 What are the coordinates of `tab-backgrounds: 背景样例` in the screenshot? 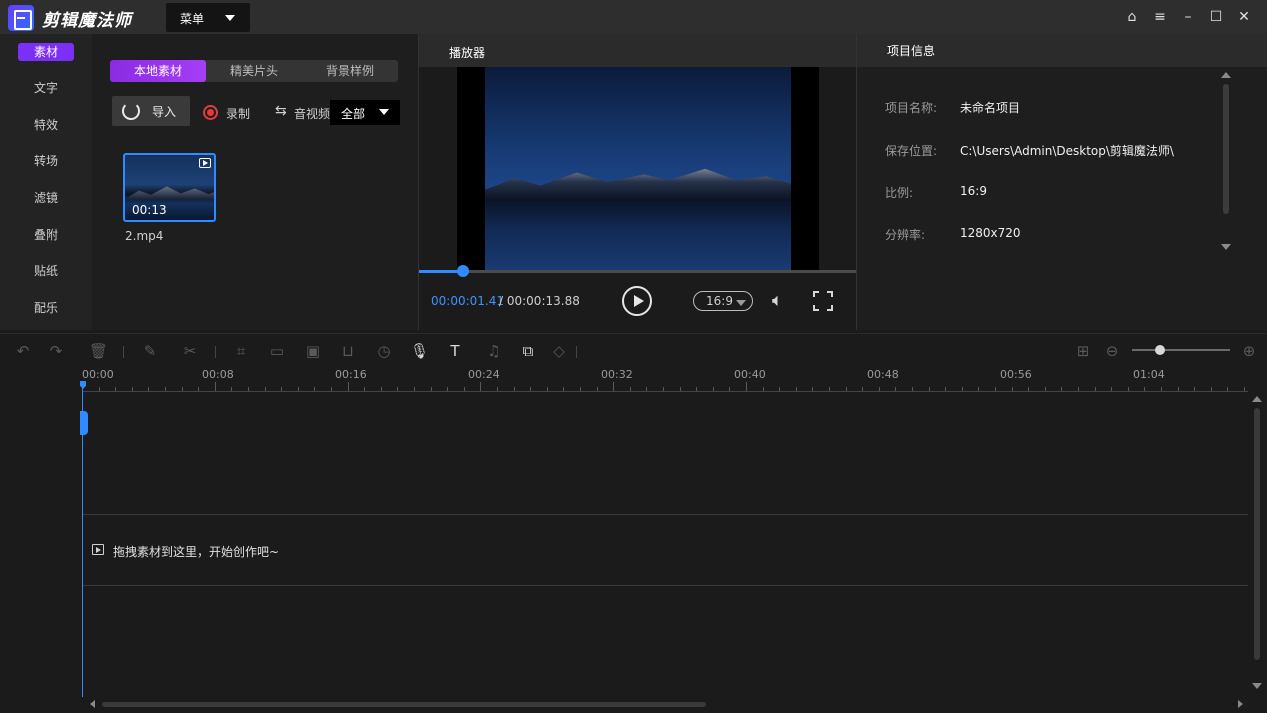 It's located at (350, 71).